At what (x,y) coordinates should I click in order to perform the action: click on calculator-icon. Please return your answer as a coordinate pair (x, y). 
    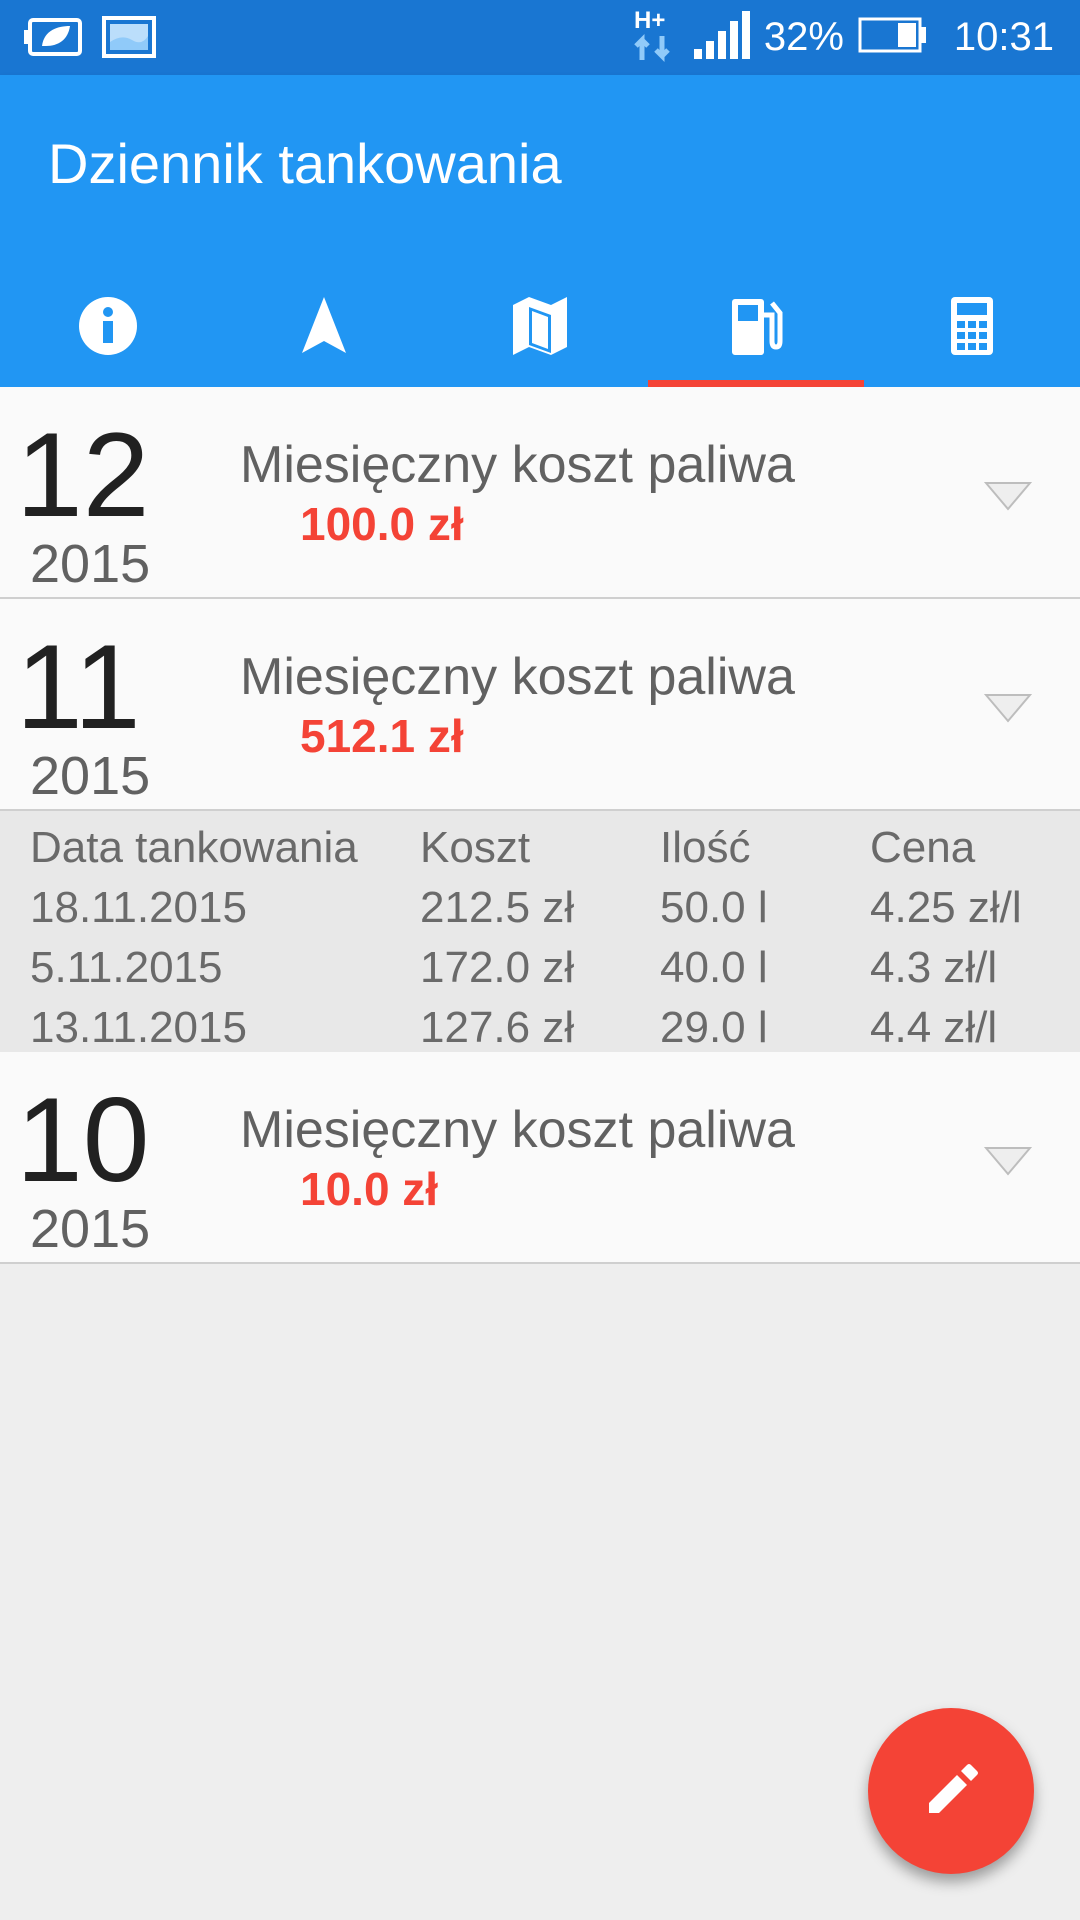
    Looking at the image, I should click on (972, 328).